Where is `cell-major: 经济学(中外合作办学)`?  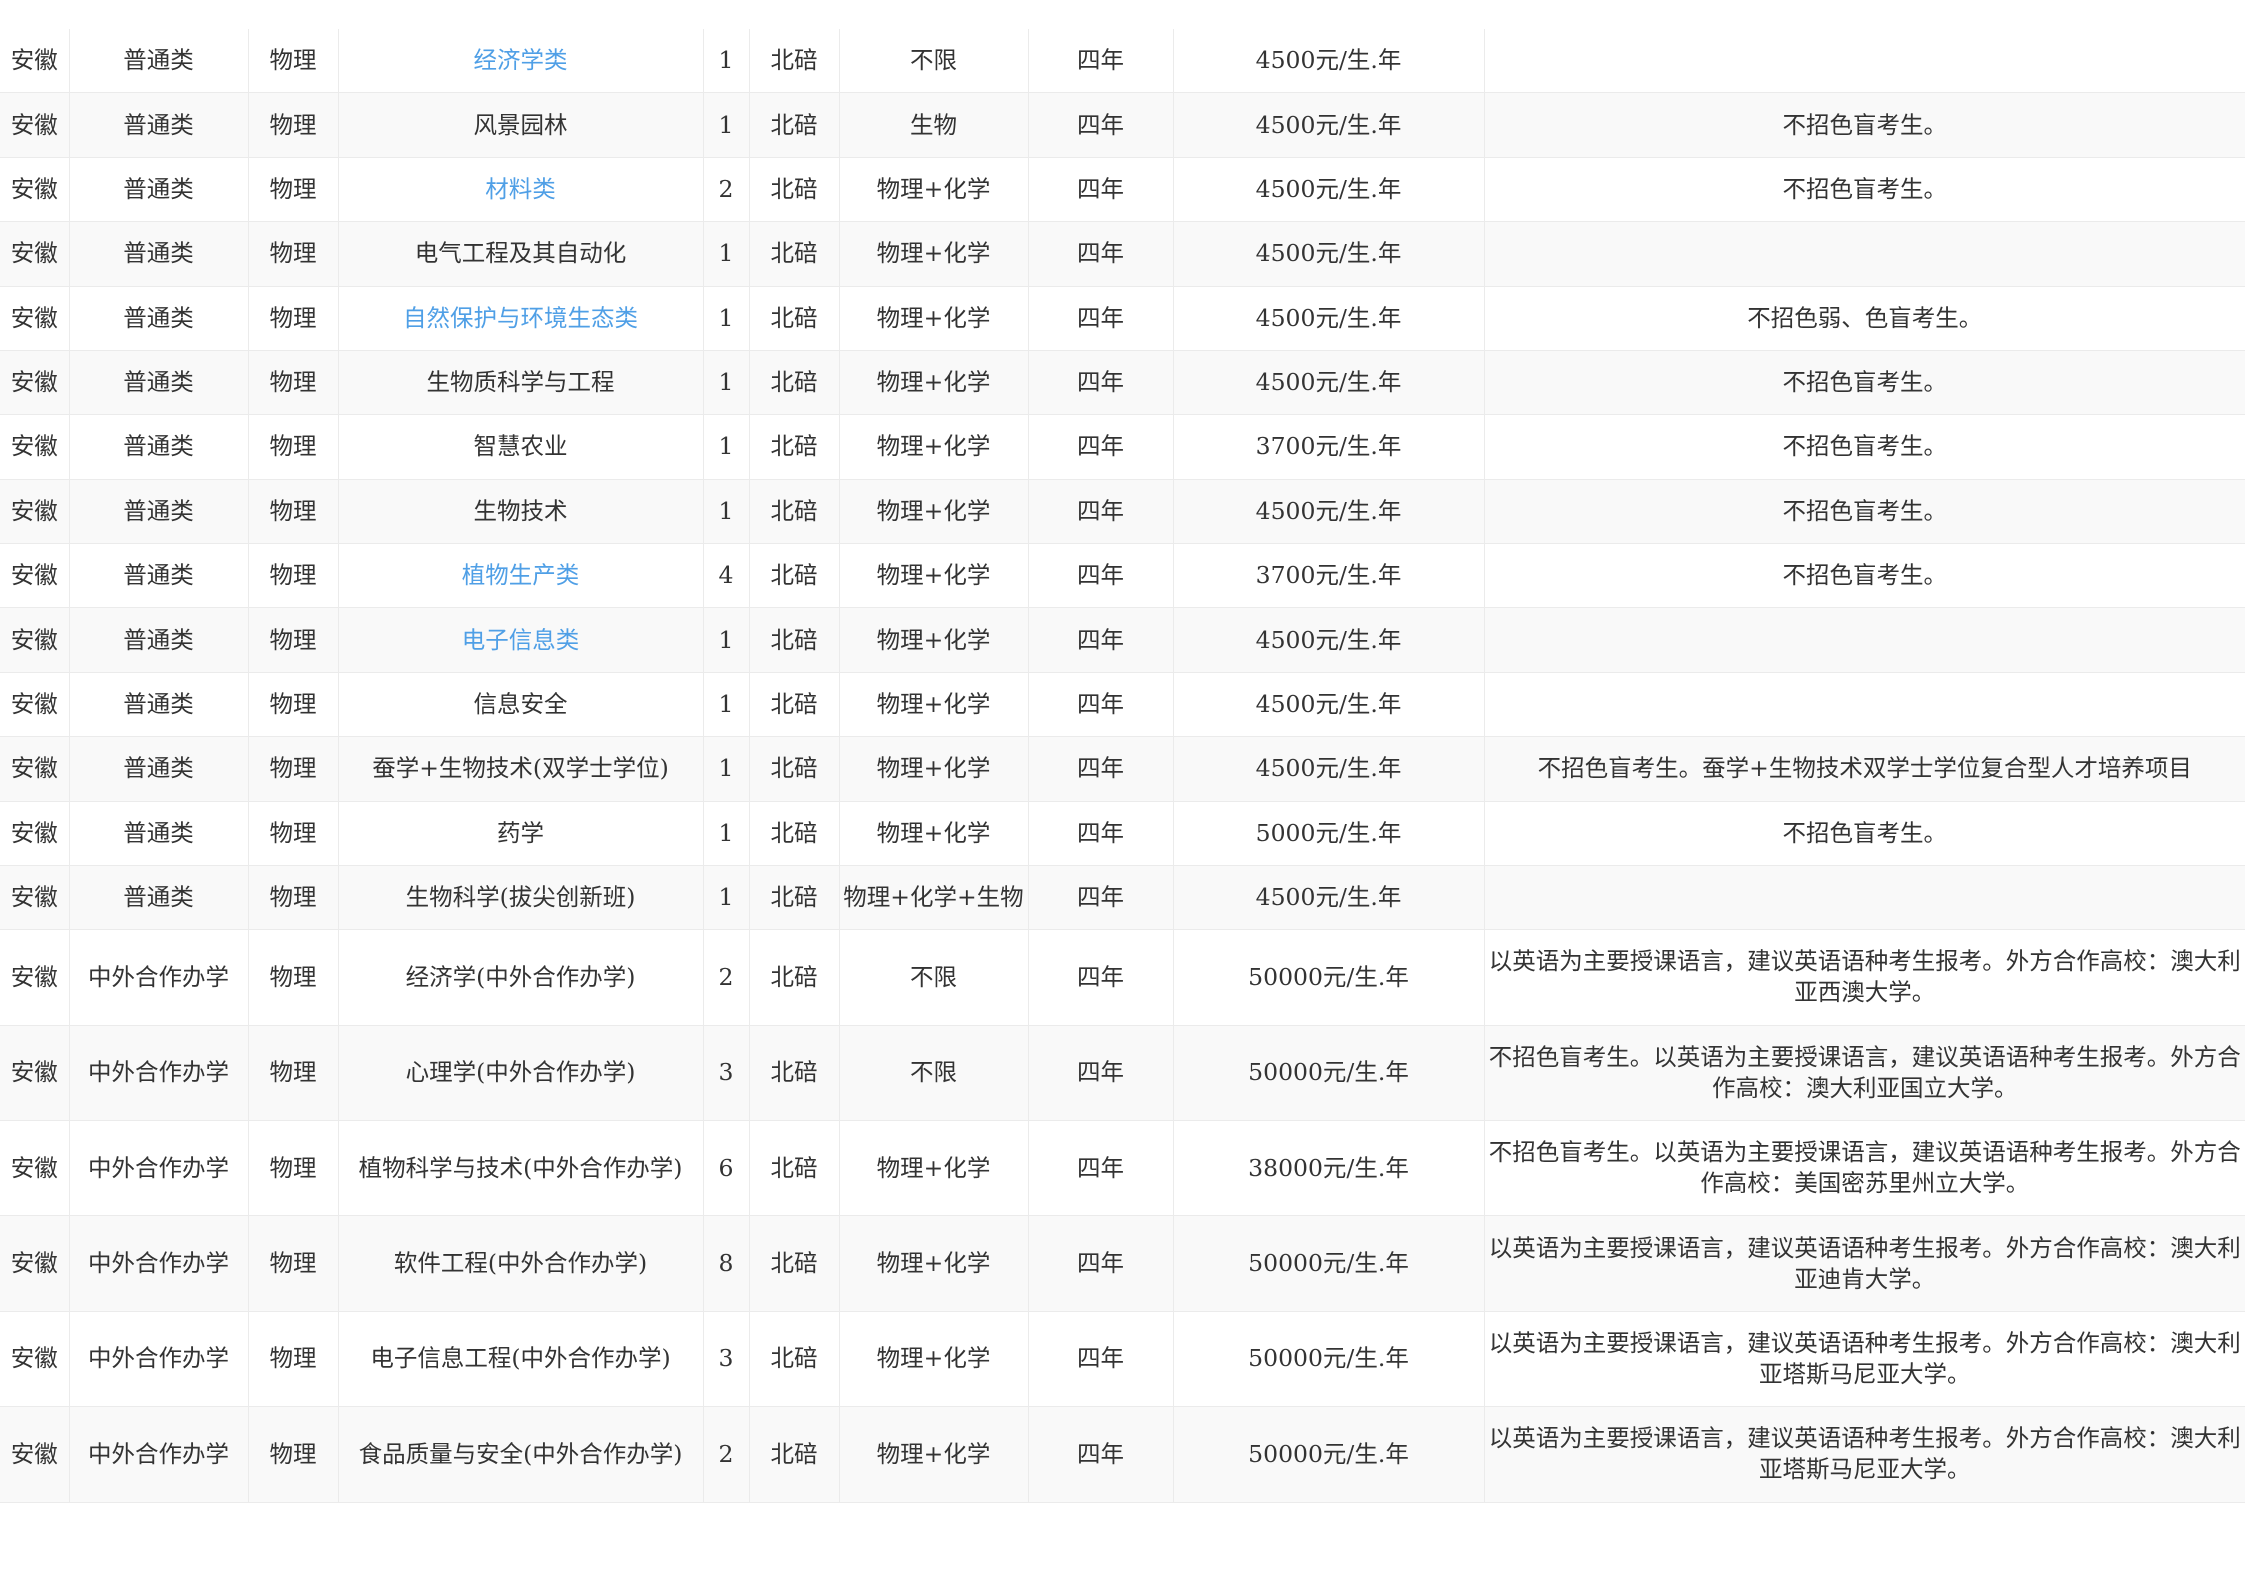
cell-major: 经济学(中外合作办学) is located at coordinates (521, 977).